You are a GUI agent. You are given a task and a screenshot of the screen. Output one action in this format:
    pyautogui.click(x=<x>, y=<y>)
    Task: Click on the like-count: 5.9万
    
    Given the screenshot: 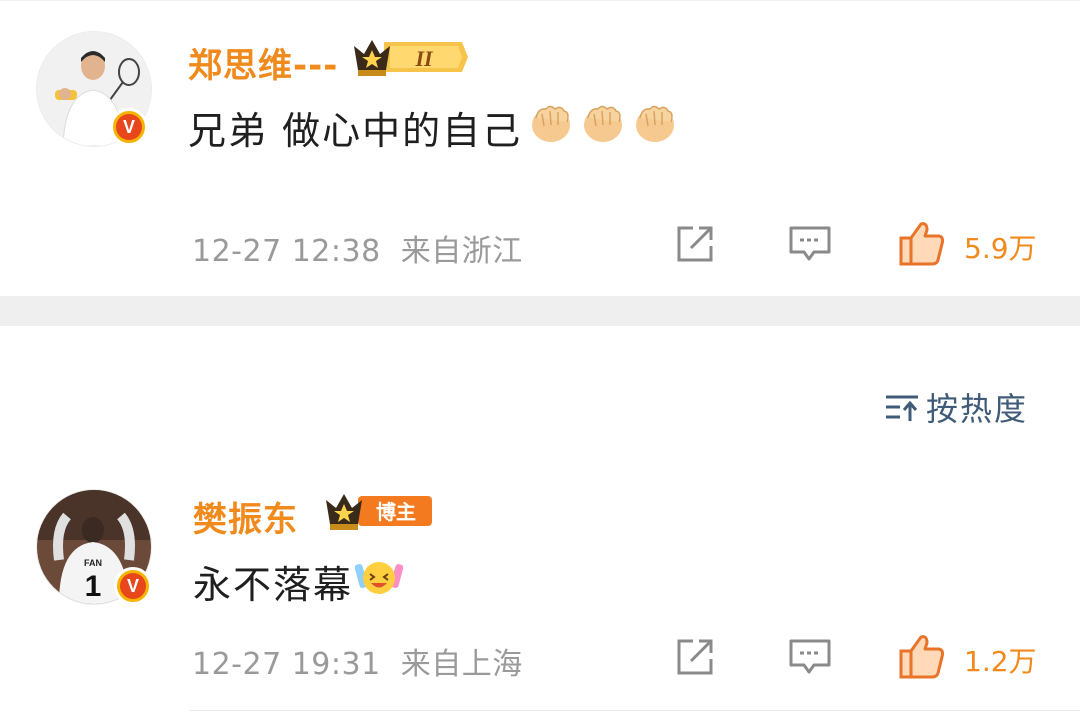 What is the action you would take?
    pyautogui.click(x=1000, y=248)
    